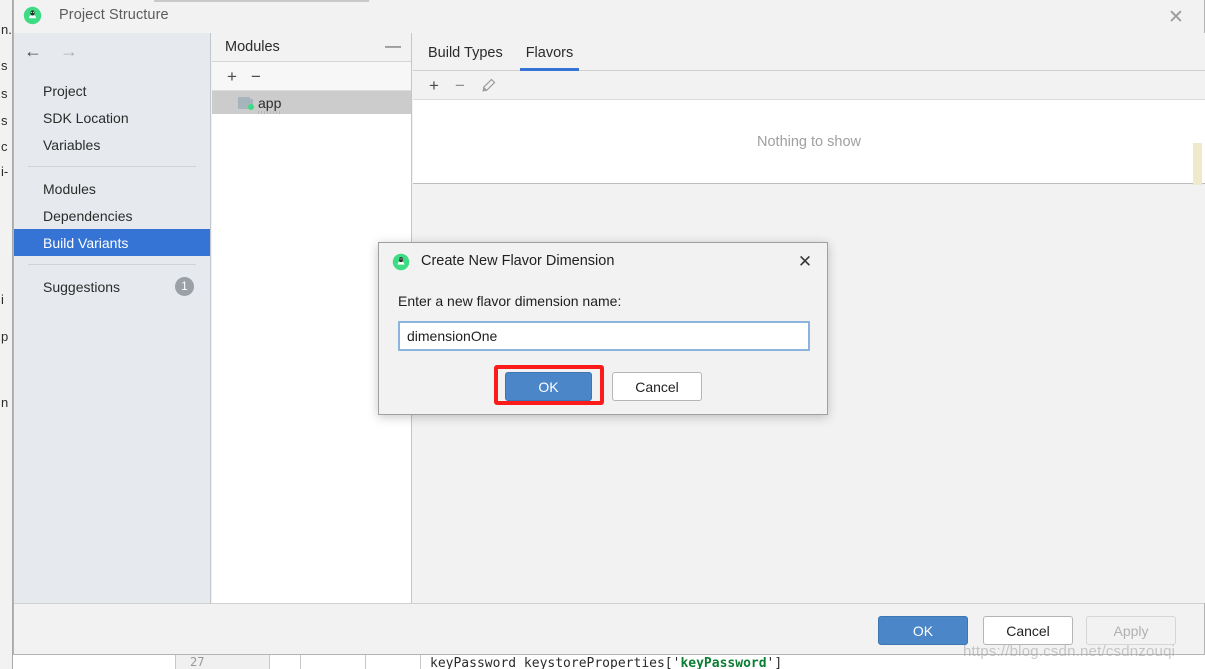 Image resolution: width=1205 pixels, height=669 pixels. I want to click on empty-state-text: Nothing to show, so click(809, 141).